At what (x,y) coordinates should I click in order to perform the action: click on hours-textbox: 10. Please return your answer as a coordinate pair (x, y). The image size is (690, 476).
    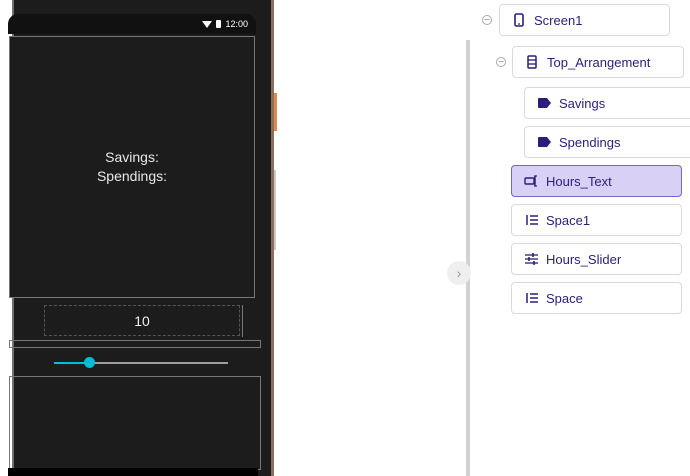
    Looking at the image, I should click on (142, 320).